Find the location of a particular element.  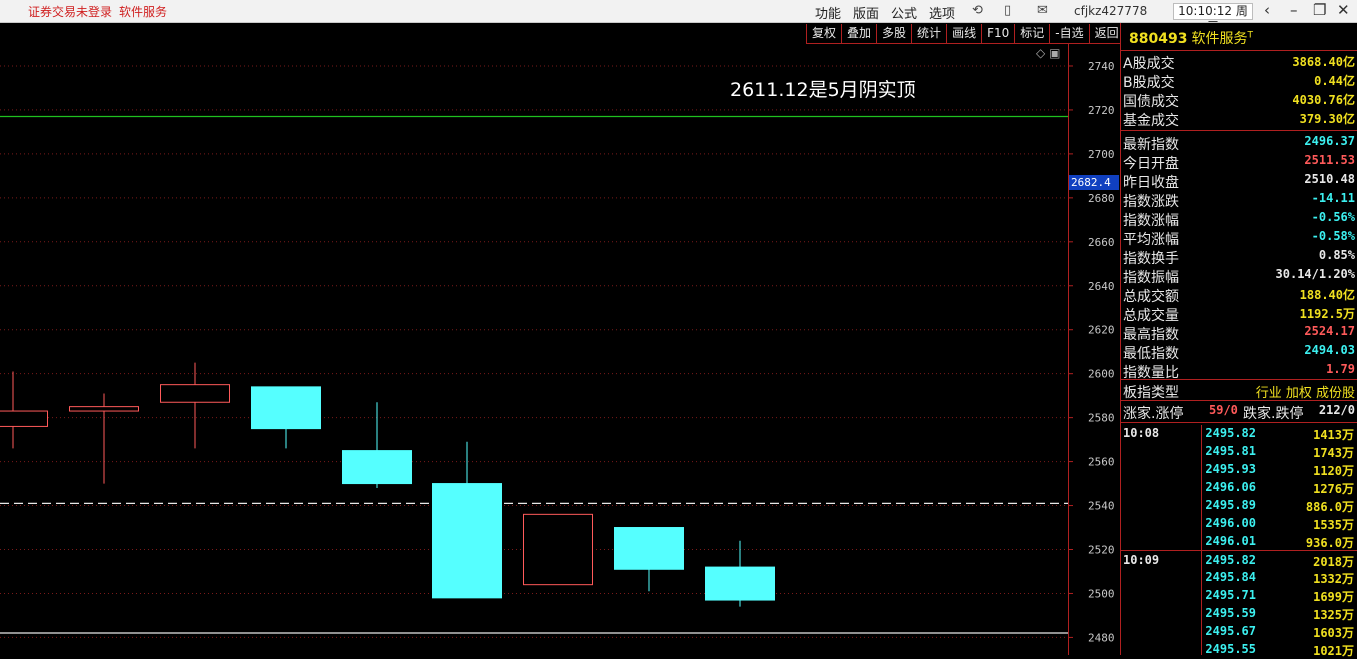

y-tick-label: 2540 is located at coordinates (1101, 506).